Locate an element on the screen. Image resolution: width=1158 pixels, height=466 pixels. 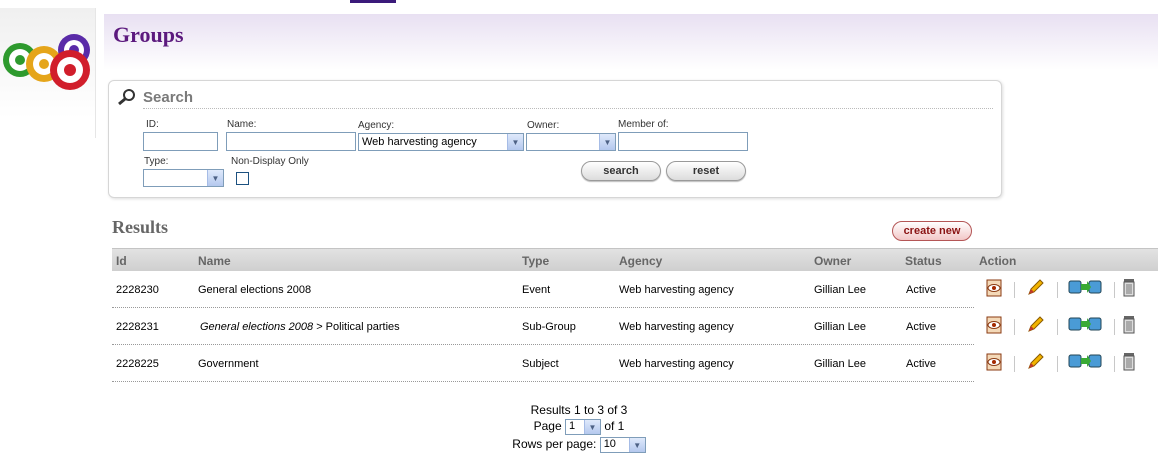
row-name: Government is located at coordinates (228, 364).